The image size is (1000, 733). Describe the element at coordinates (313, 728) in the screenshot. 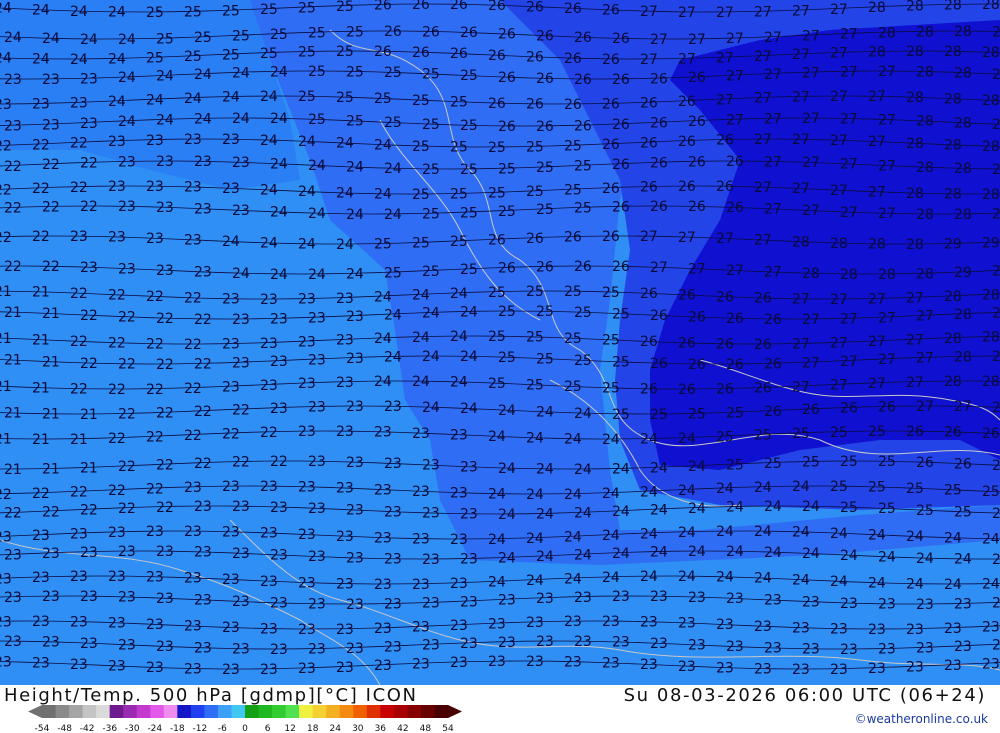

I see `legend-tick-label: 18` at that location.